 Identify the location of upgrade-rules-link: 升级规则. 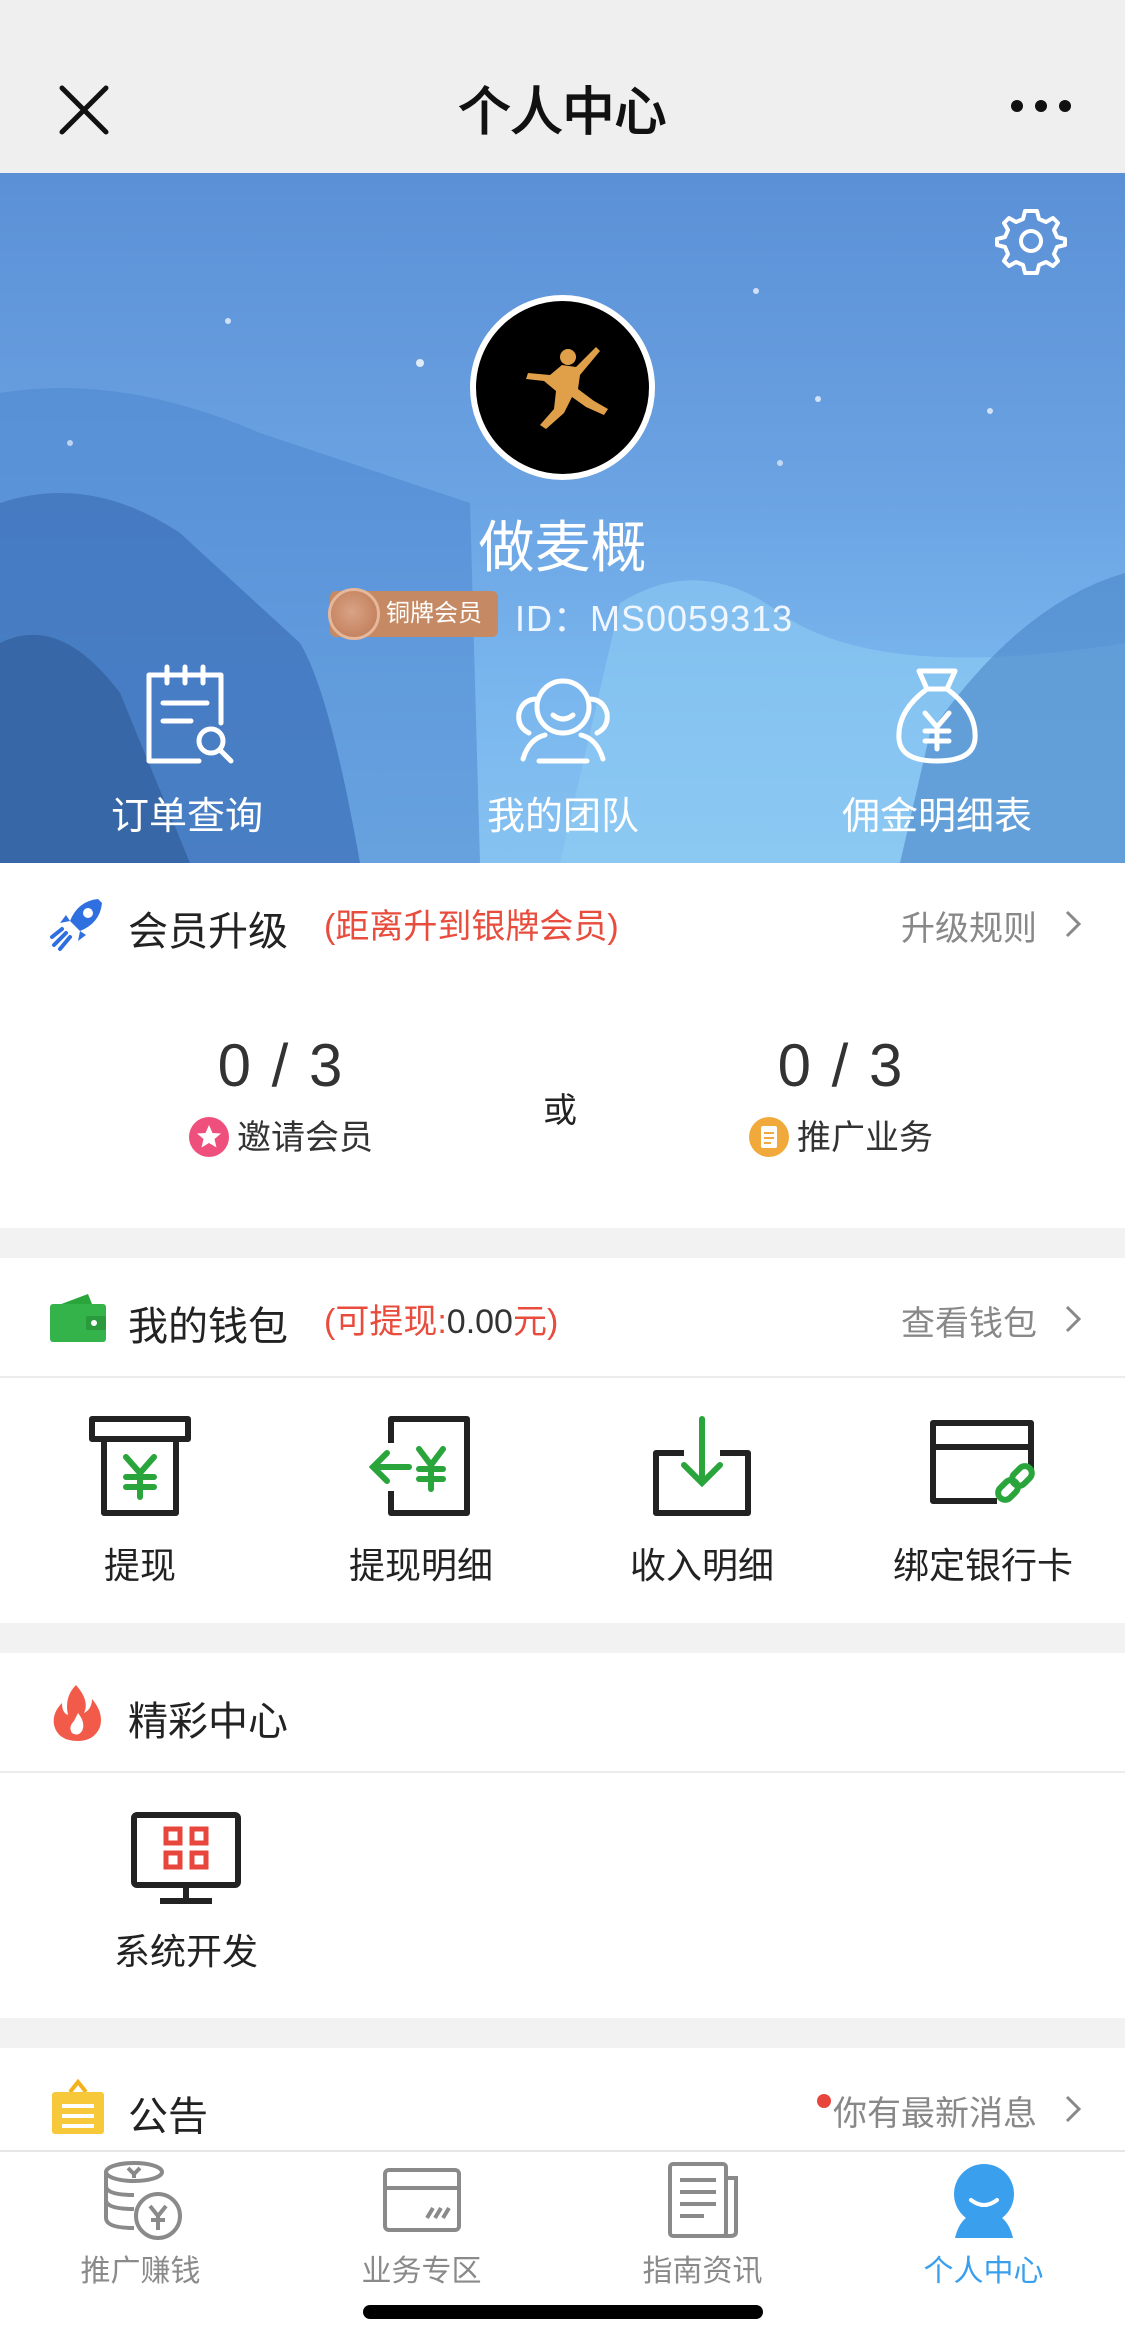
(969, 925).